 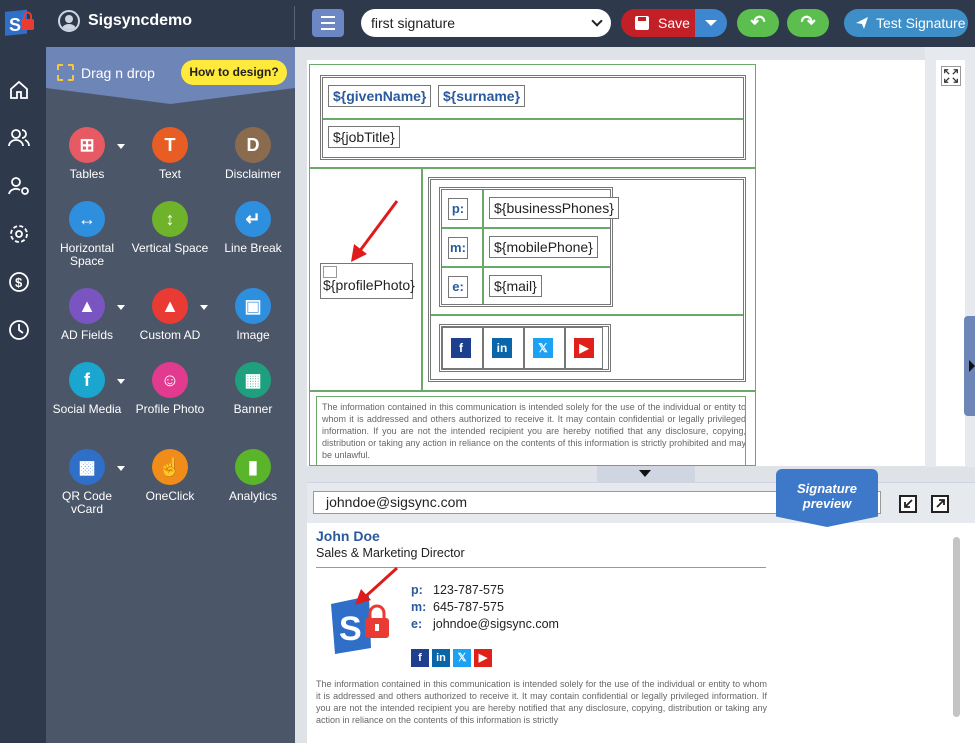 I want to click on test-signature-label: Test Signature, so click(x=921, y=23).